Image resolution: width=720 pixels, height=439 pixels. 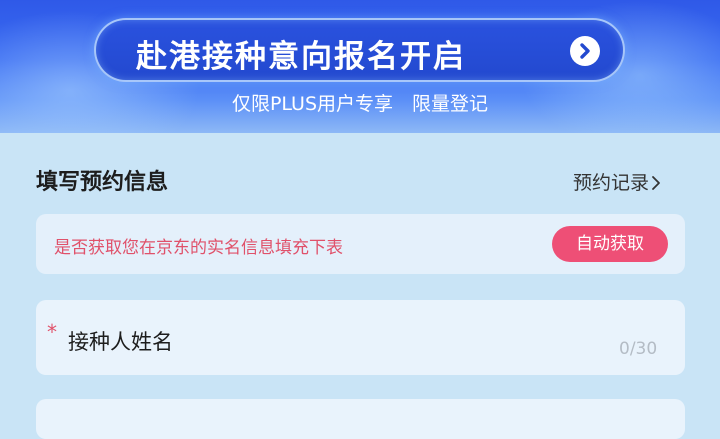 What do you see at coordinates (360, 244) in the screenshot?
I see `realname-autofill-card: 是否获取您在京东的实名信息填充下表 自动获取` at bounding box center [360, 244].